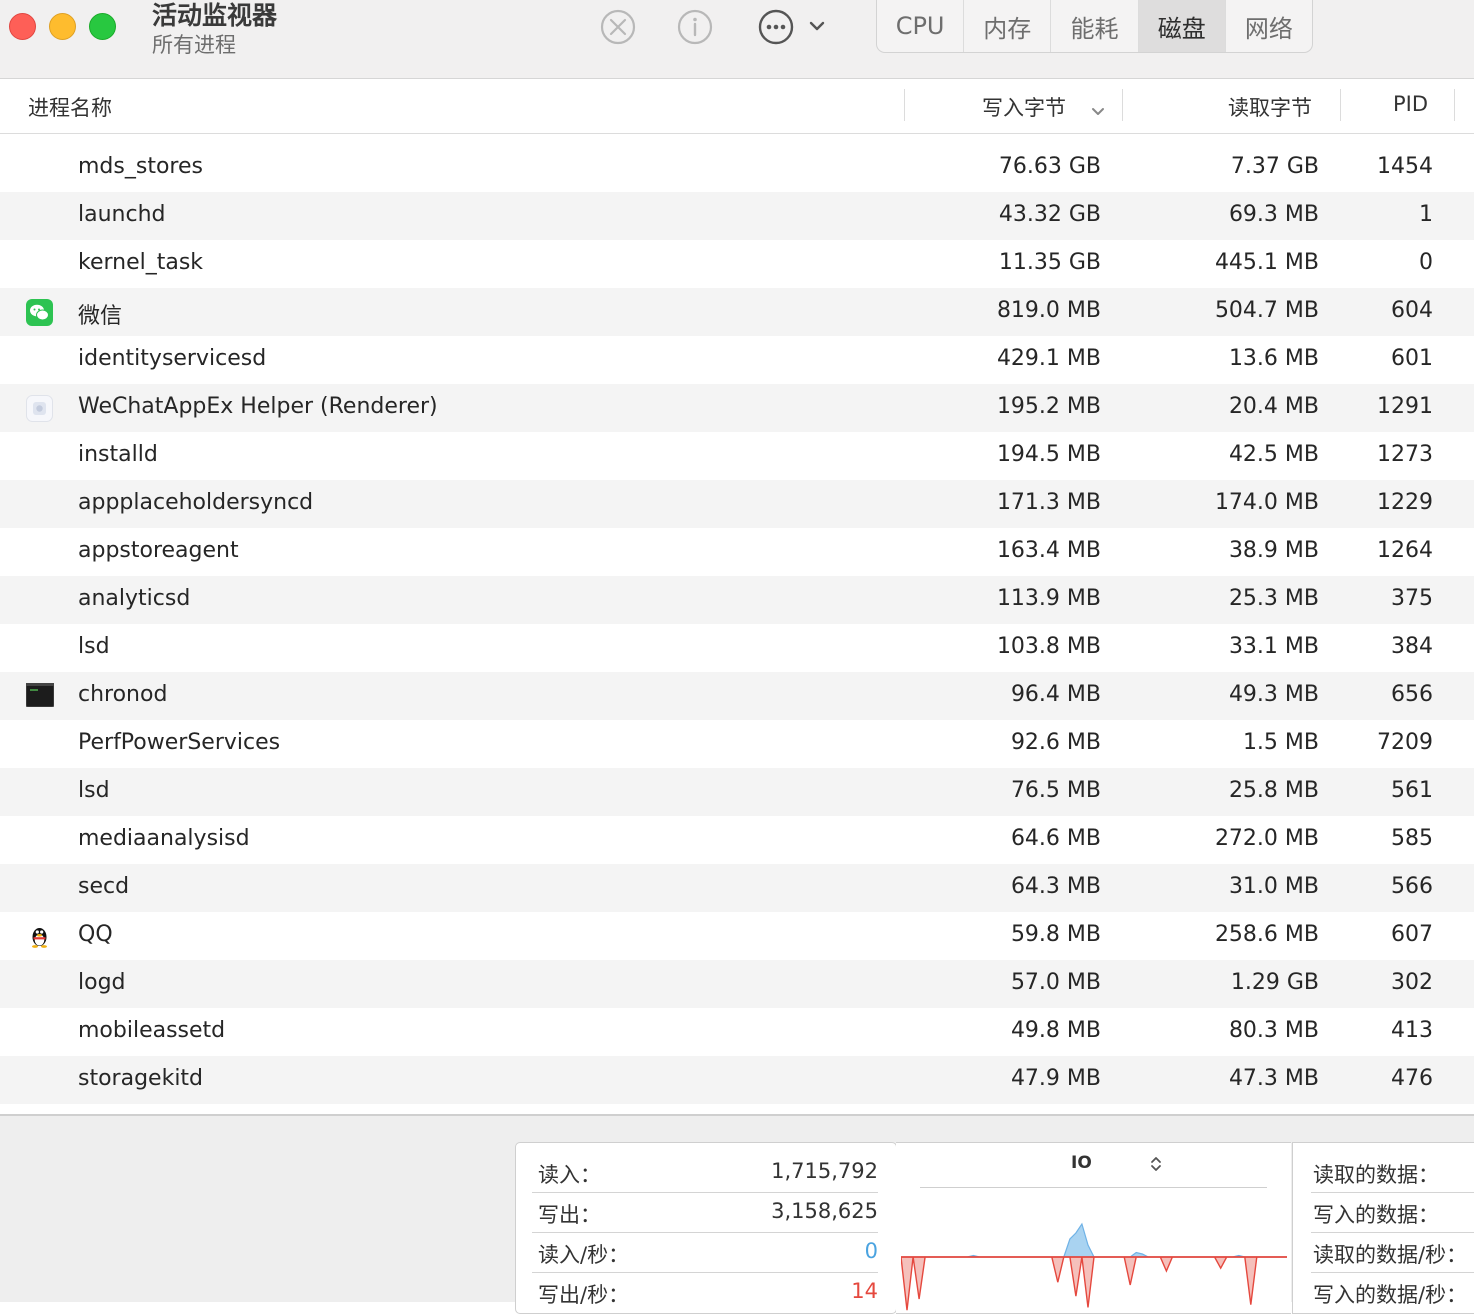 The height and width of the screenshot is (1314, 1474). What do you see at coordinates (134, 598) in the screenshot?
I see `process-name: analyticsd` at bounding box center [134, 598].